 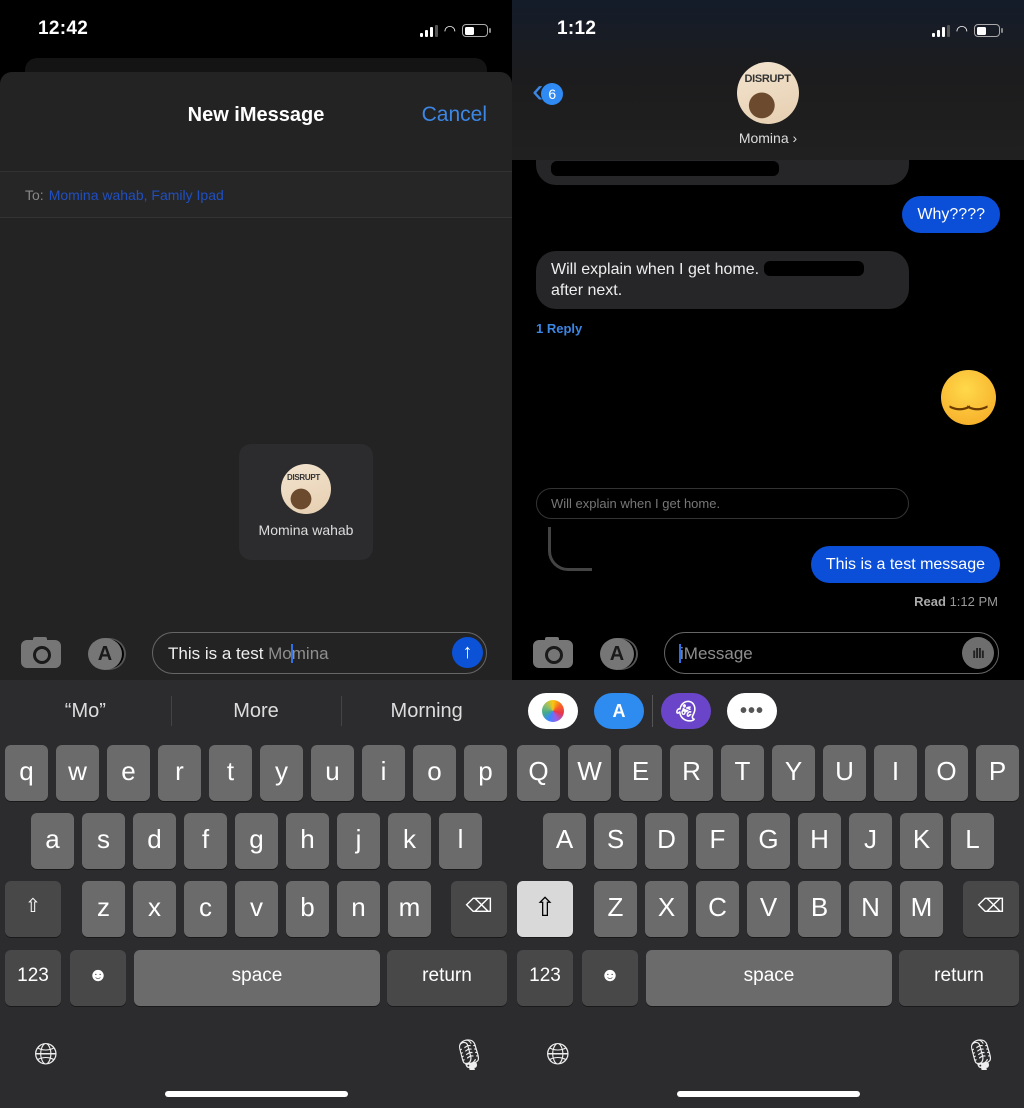 What do you see at coordinates (154, 841) in the screenshot?
I see `key-d: d` at bounding box center [154, 841].